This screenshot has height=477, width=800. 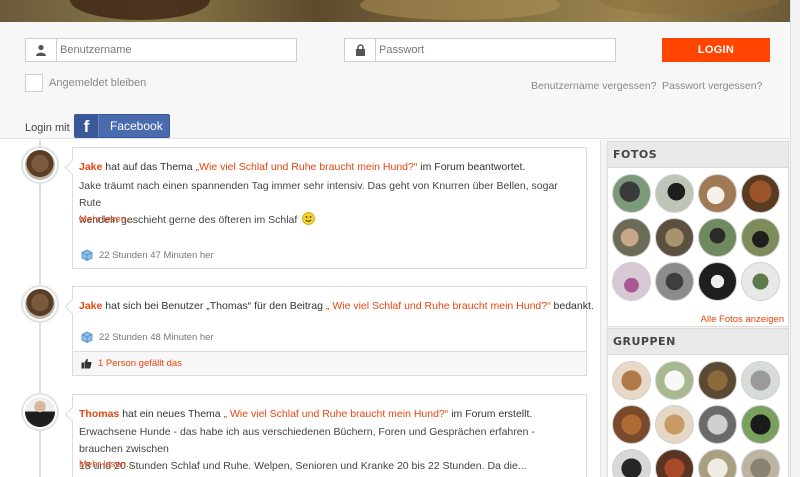 I want to click on groups-grid, so click(x=698, y=416).